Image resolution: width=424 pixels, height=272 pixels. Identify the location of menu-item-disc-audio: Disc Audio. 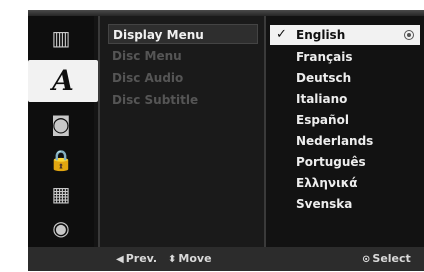
(183, 78).